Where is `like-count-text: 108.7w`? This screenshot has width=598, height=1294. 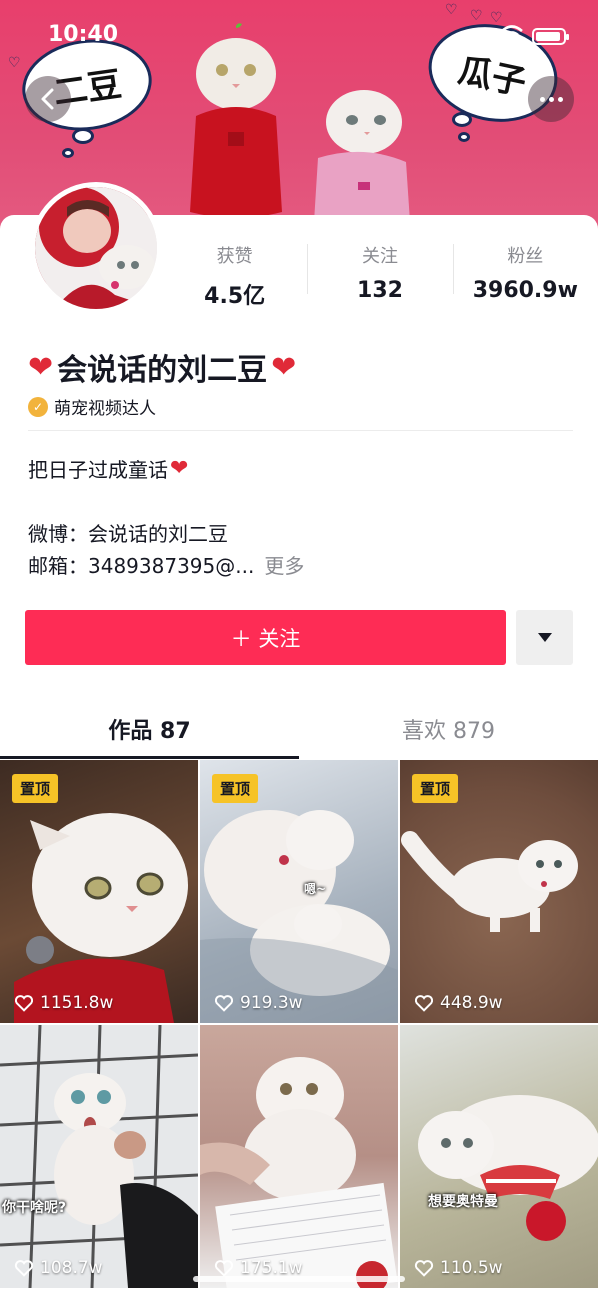
like-count-text: 108.7w is located at coordinates (71, 1268).